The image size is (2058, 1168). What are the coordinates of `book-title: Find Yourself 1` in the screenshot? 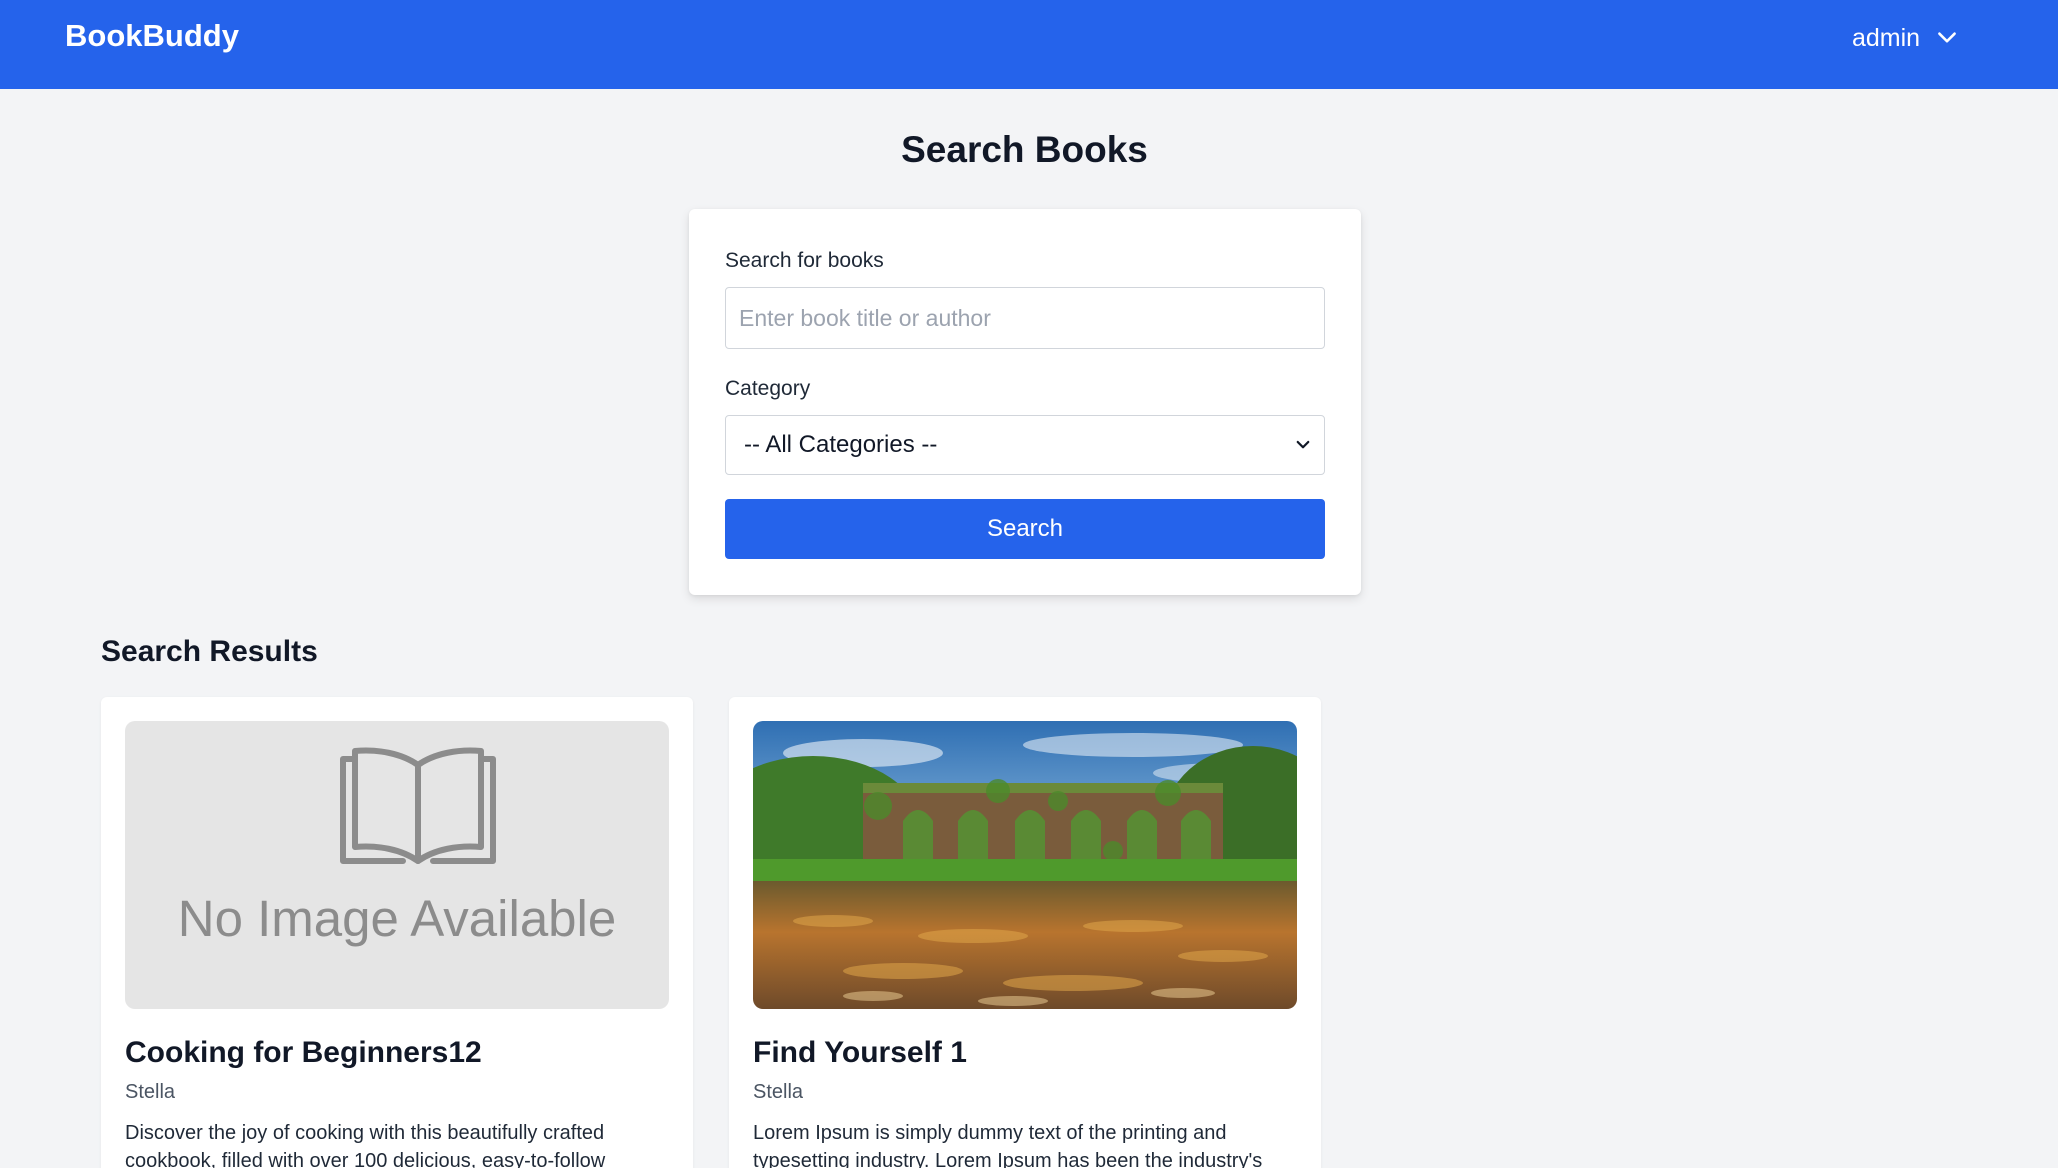 It's located at (860, 1053).